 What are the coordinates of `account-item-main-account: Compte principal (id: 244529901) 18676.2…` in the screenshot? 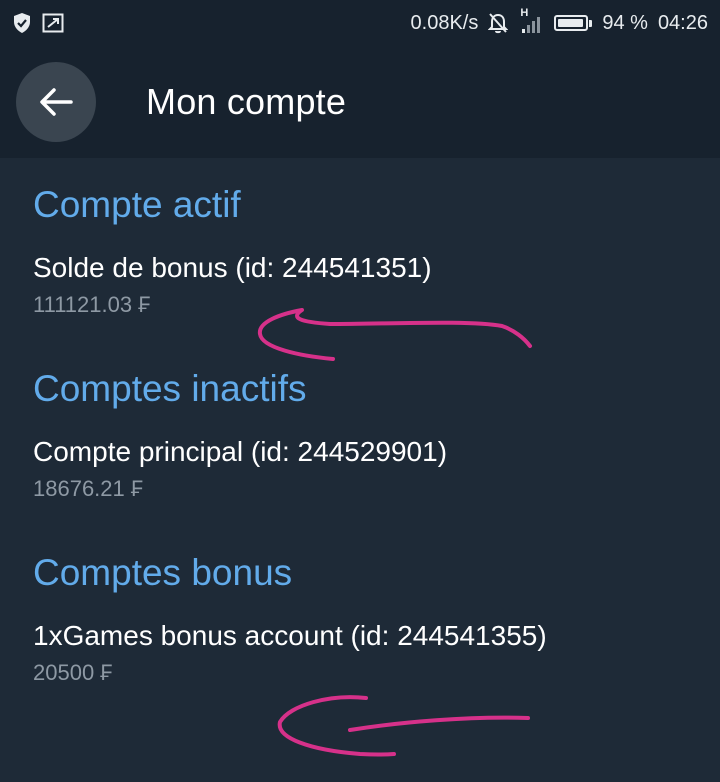 It's located at (240, 469).